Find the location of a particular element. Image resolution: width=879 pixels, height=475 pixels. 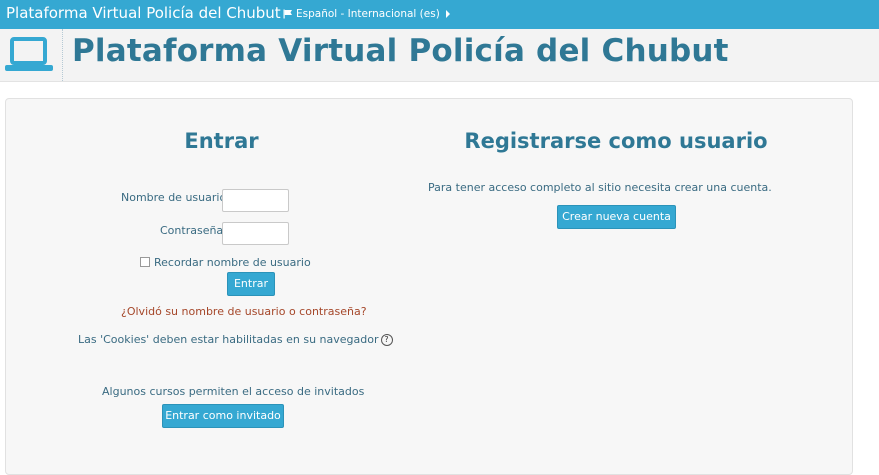

laptop-icon is located at coordinates (29, 54).